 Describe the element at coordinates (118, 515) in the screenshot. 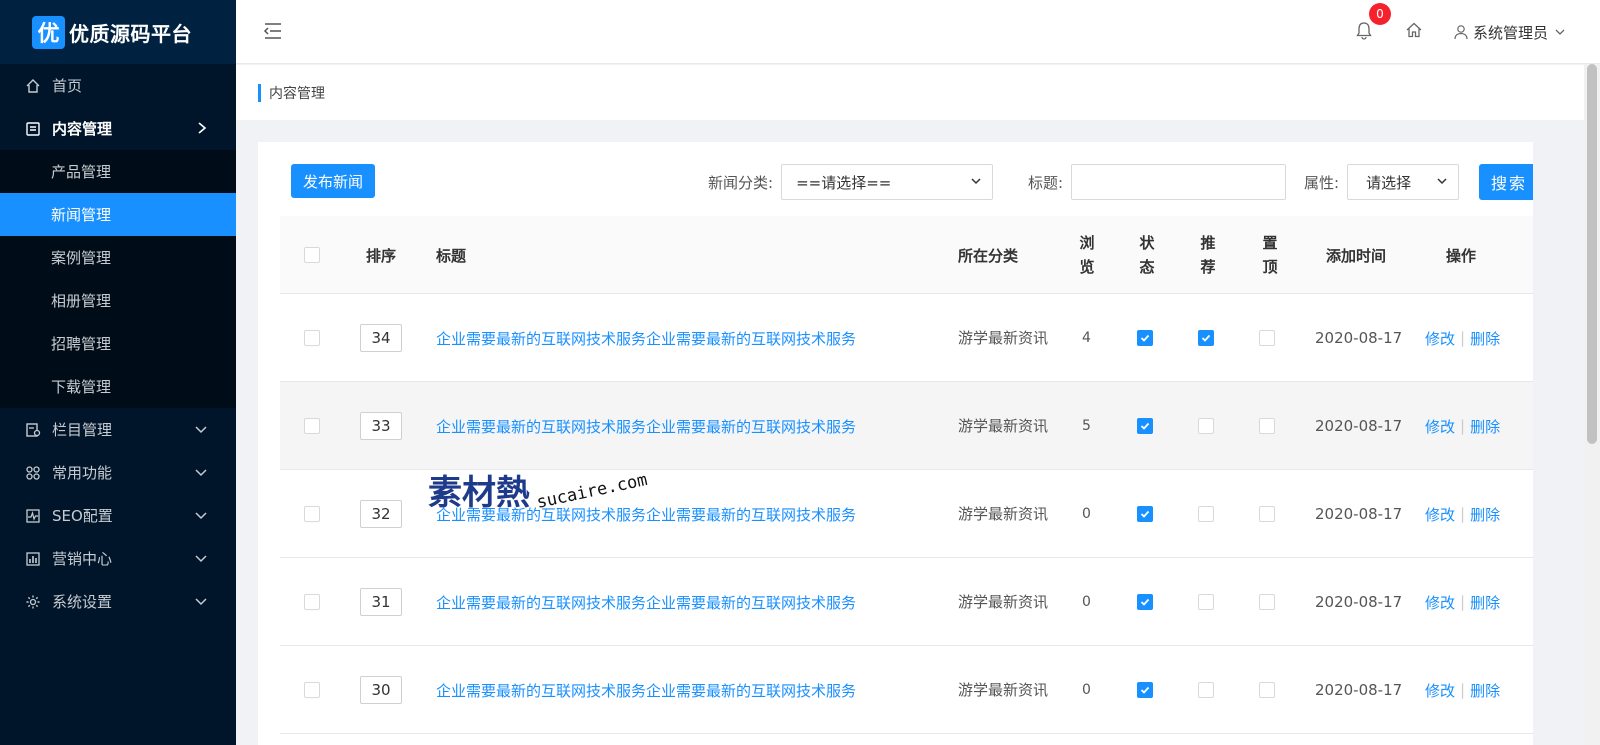

I see `sidebar-item-seo: SEO配置` at that location.